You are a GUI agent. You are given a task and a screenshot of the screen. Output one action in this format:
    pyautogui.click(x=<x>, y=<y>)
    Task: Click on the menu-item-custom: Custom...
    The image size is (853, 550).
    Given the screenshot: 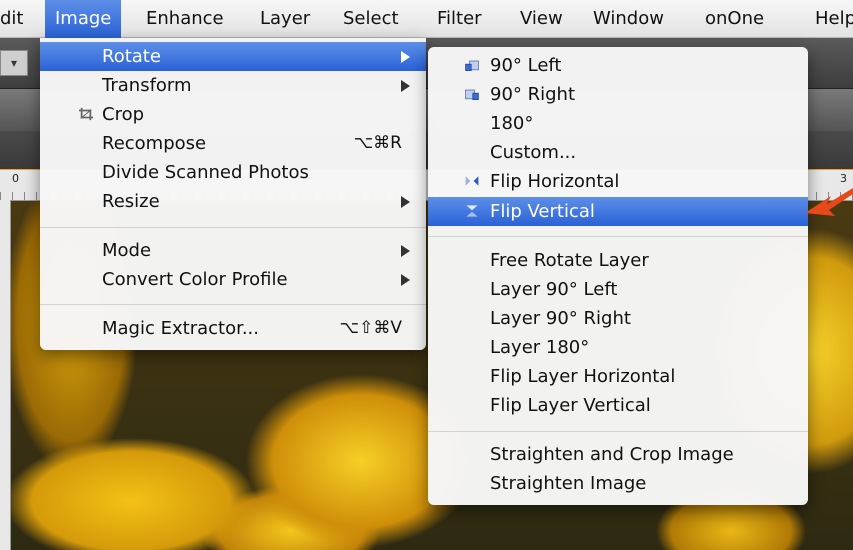 What is the action you would take?
    pyautogui.click(x=618, y=152)
    